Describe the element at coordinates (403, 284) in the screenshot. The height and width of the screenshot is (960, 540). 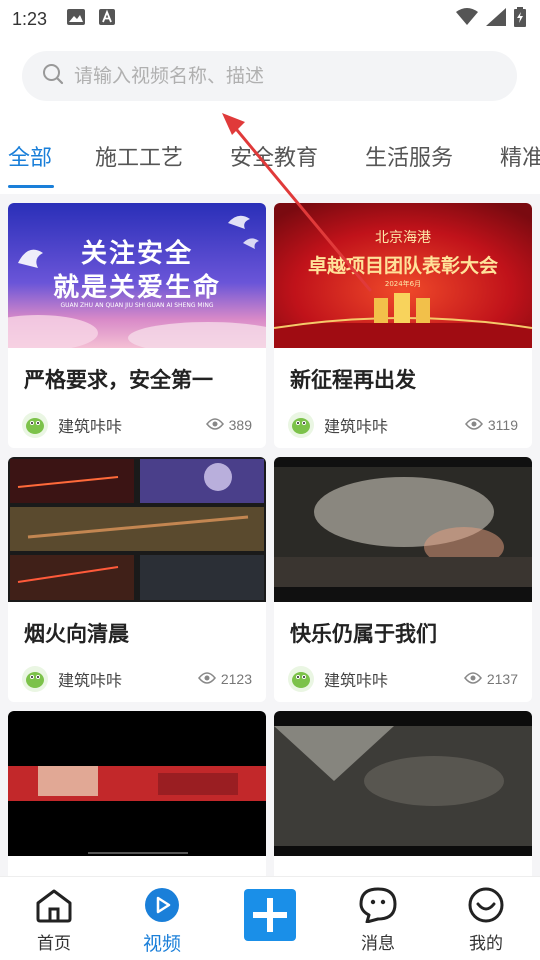
I see `thumb-date: 2024年6月` at that location.